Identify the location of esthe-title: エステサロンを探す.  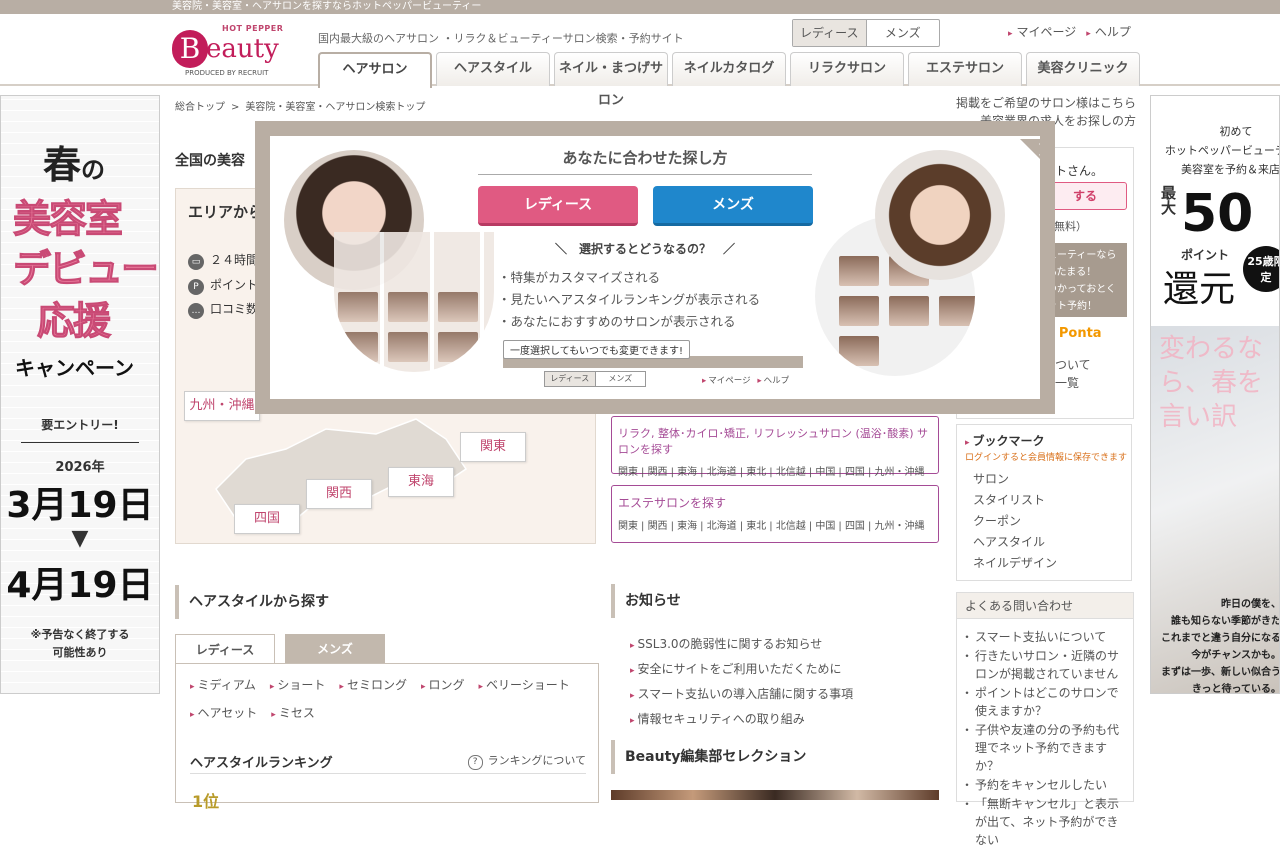
(775, 500).